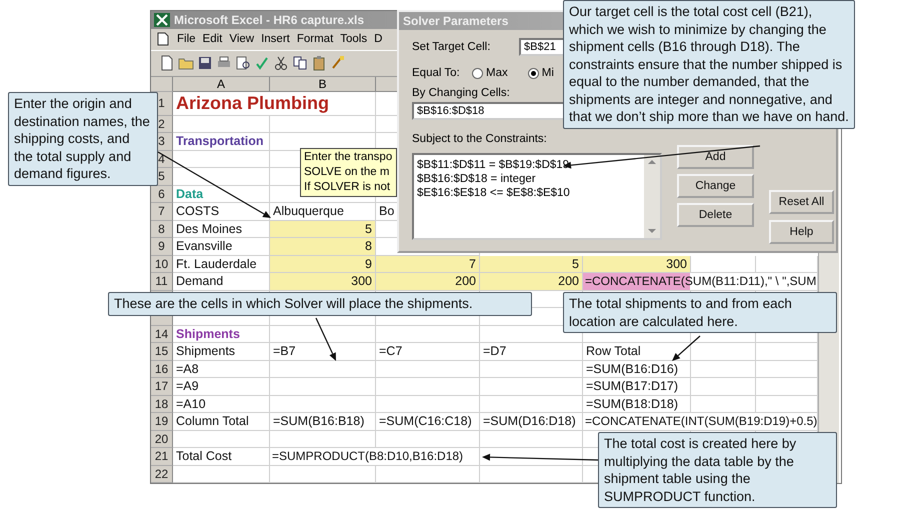 The height and width of the screenshot is (512, 909). I want to click on callout-tooltip: The total cost is created here by multiplying the data table by the shipment table using the SUMPRODUCT function., so click(717, 470).